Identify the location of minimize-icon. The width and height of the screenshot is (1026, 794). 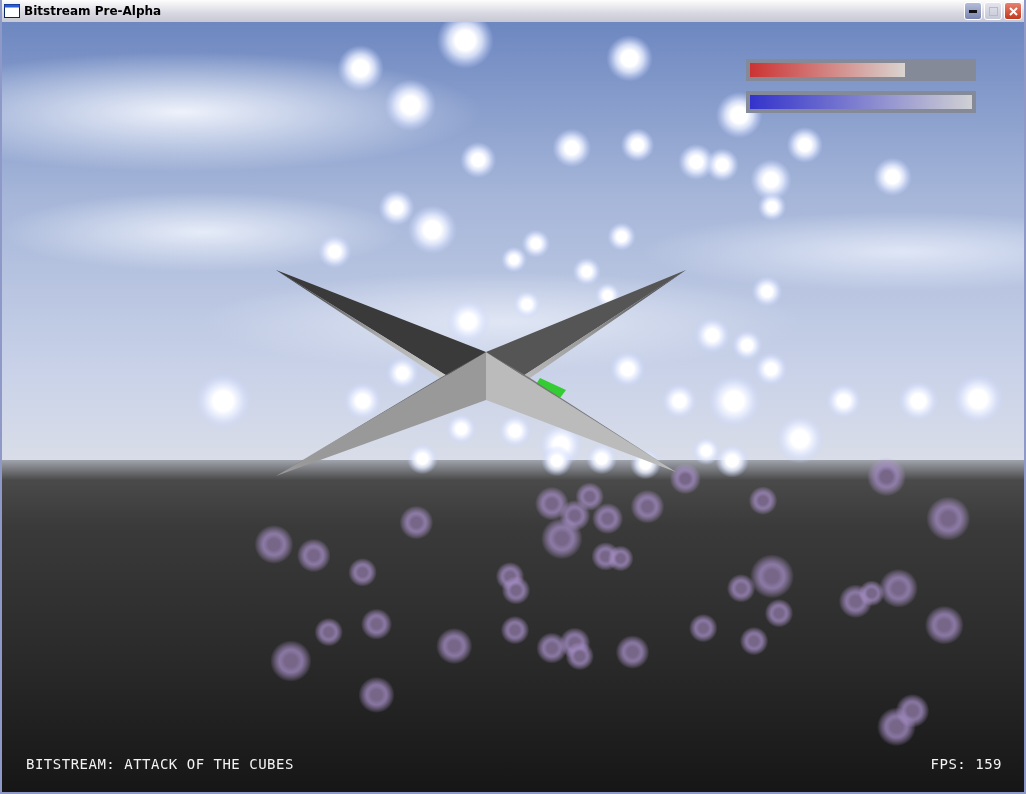
(973, 11).